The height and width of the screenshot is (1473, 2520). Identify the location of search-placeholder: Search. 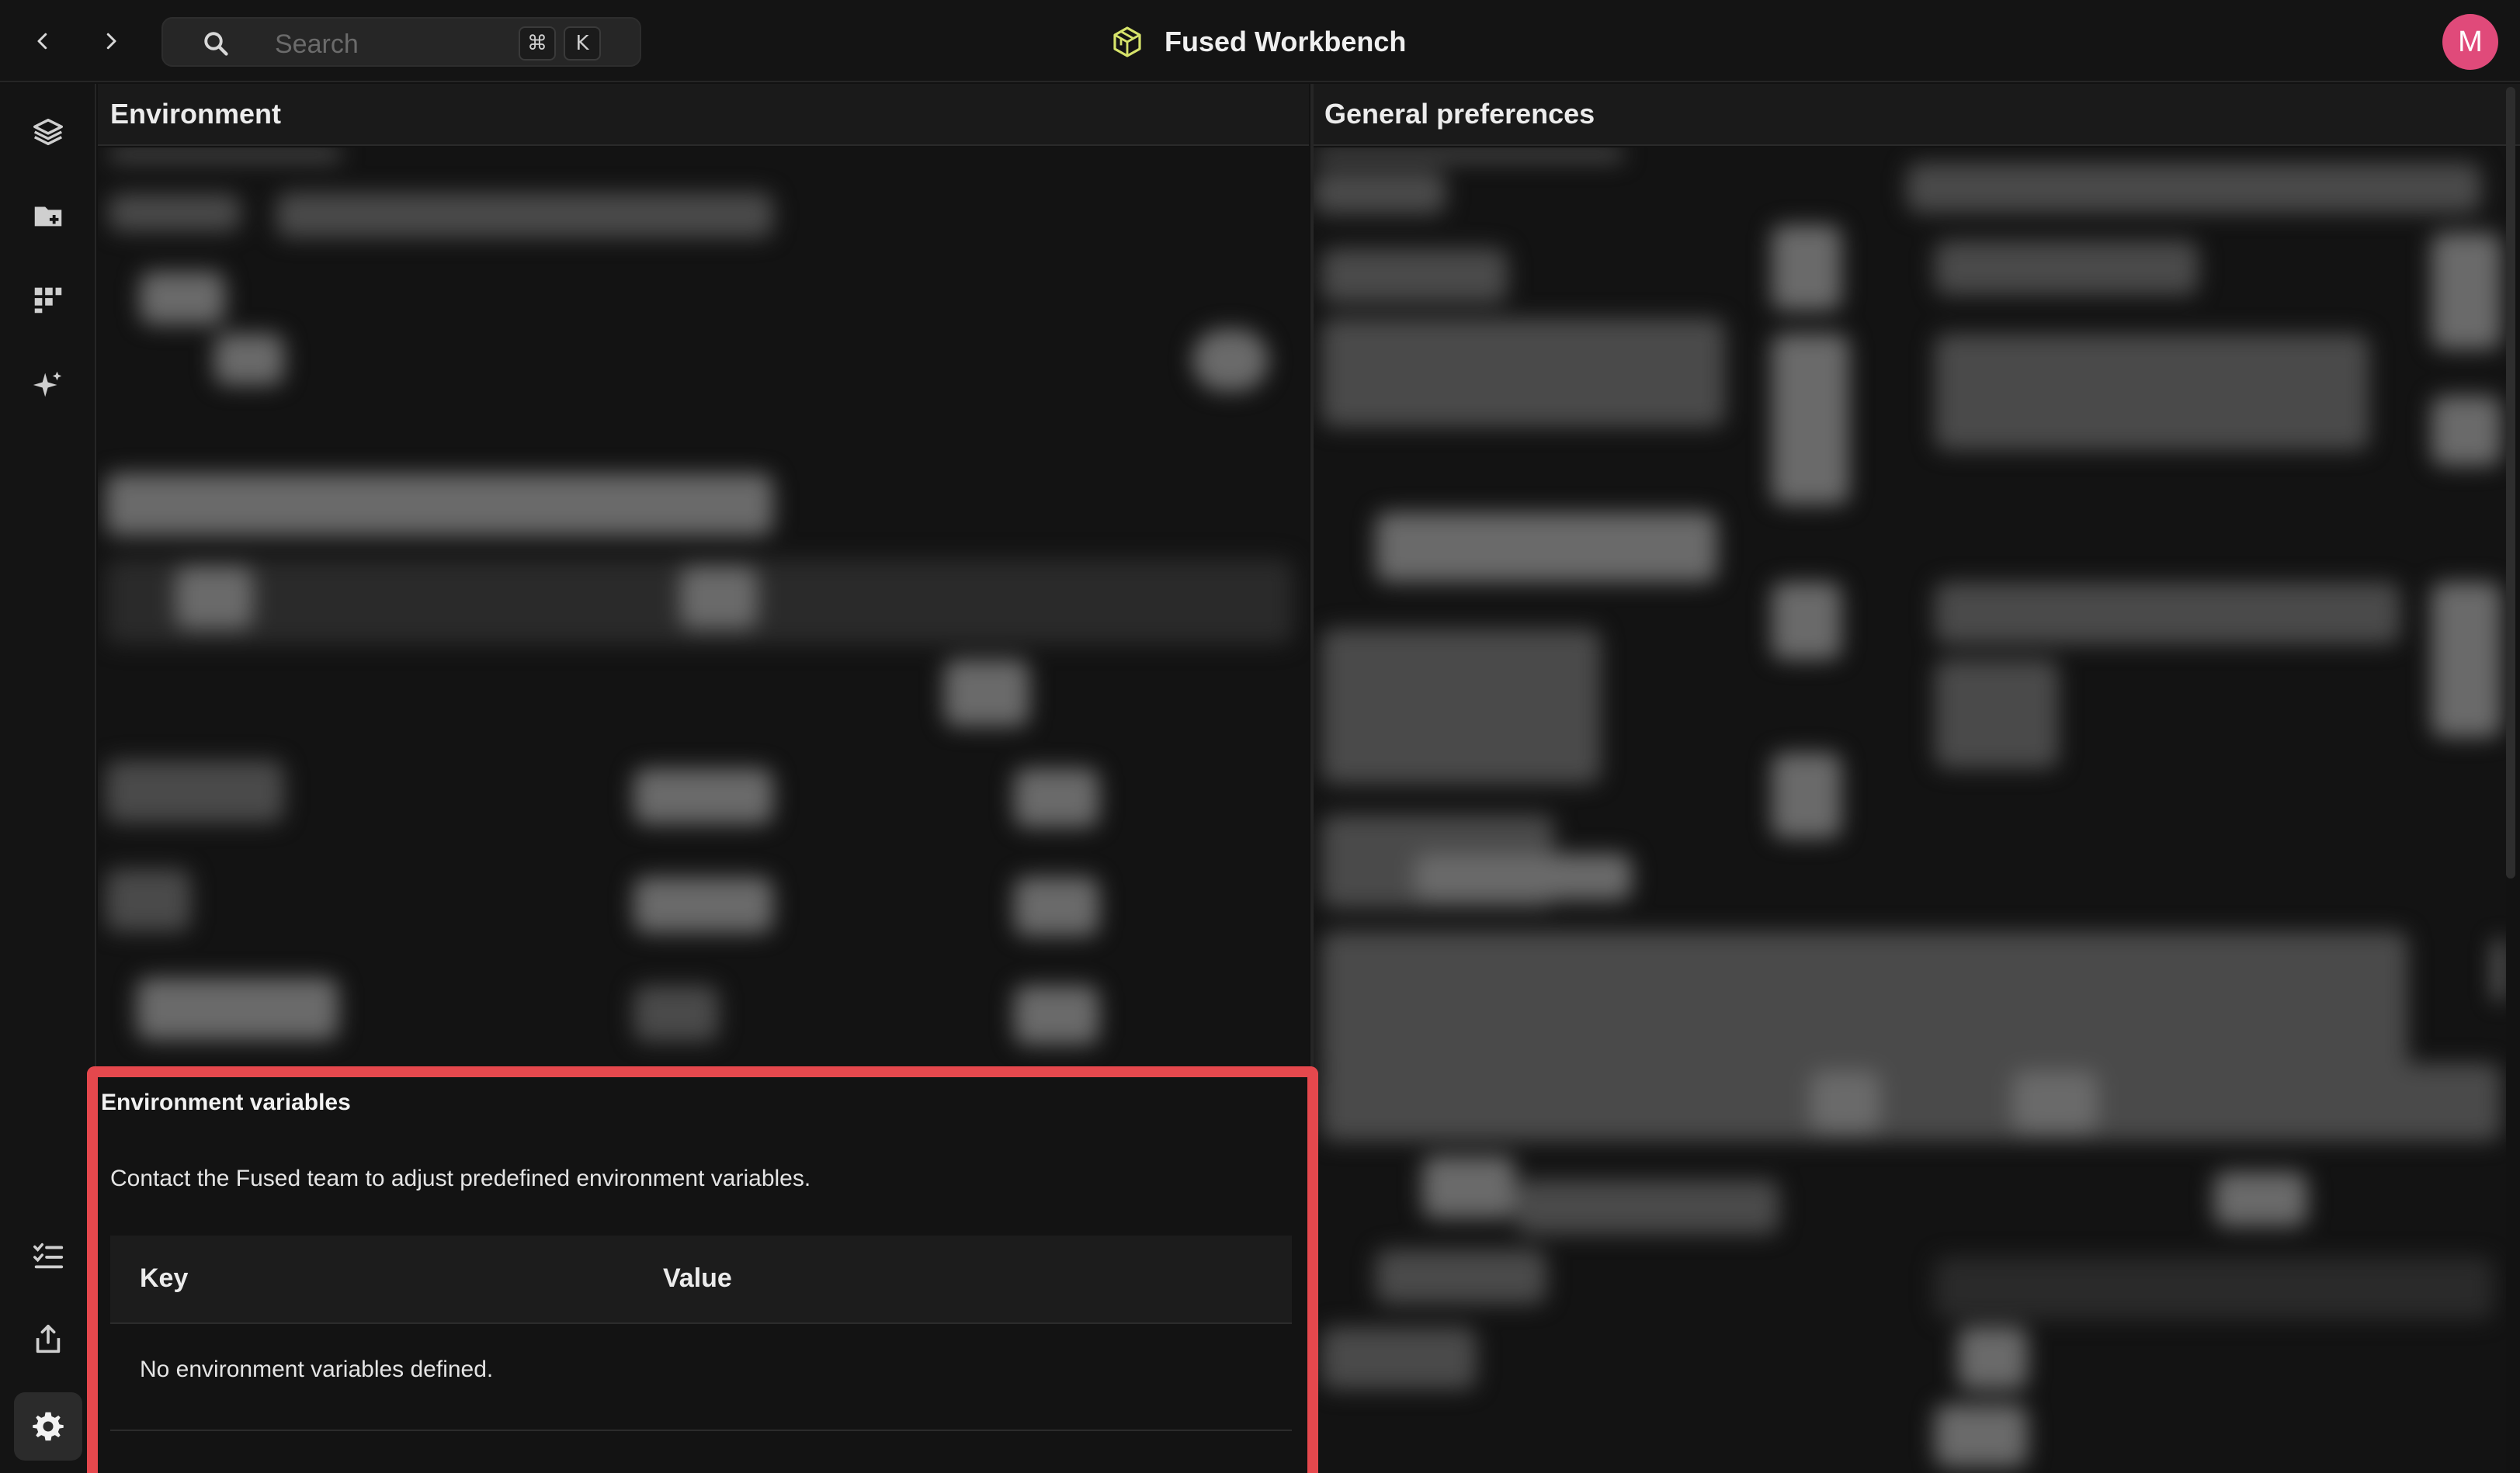
(317, 44).